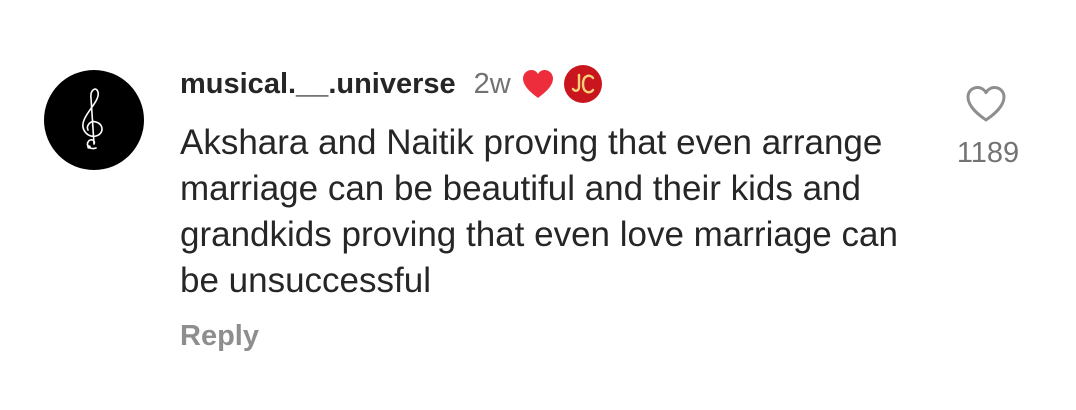 The height and width of the screenshot is (410, 1076). I want to click on like-count: 1189, so click(988, 153).